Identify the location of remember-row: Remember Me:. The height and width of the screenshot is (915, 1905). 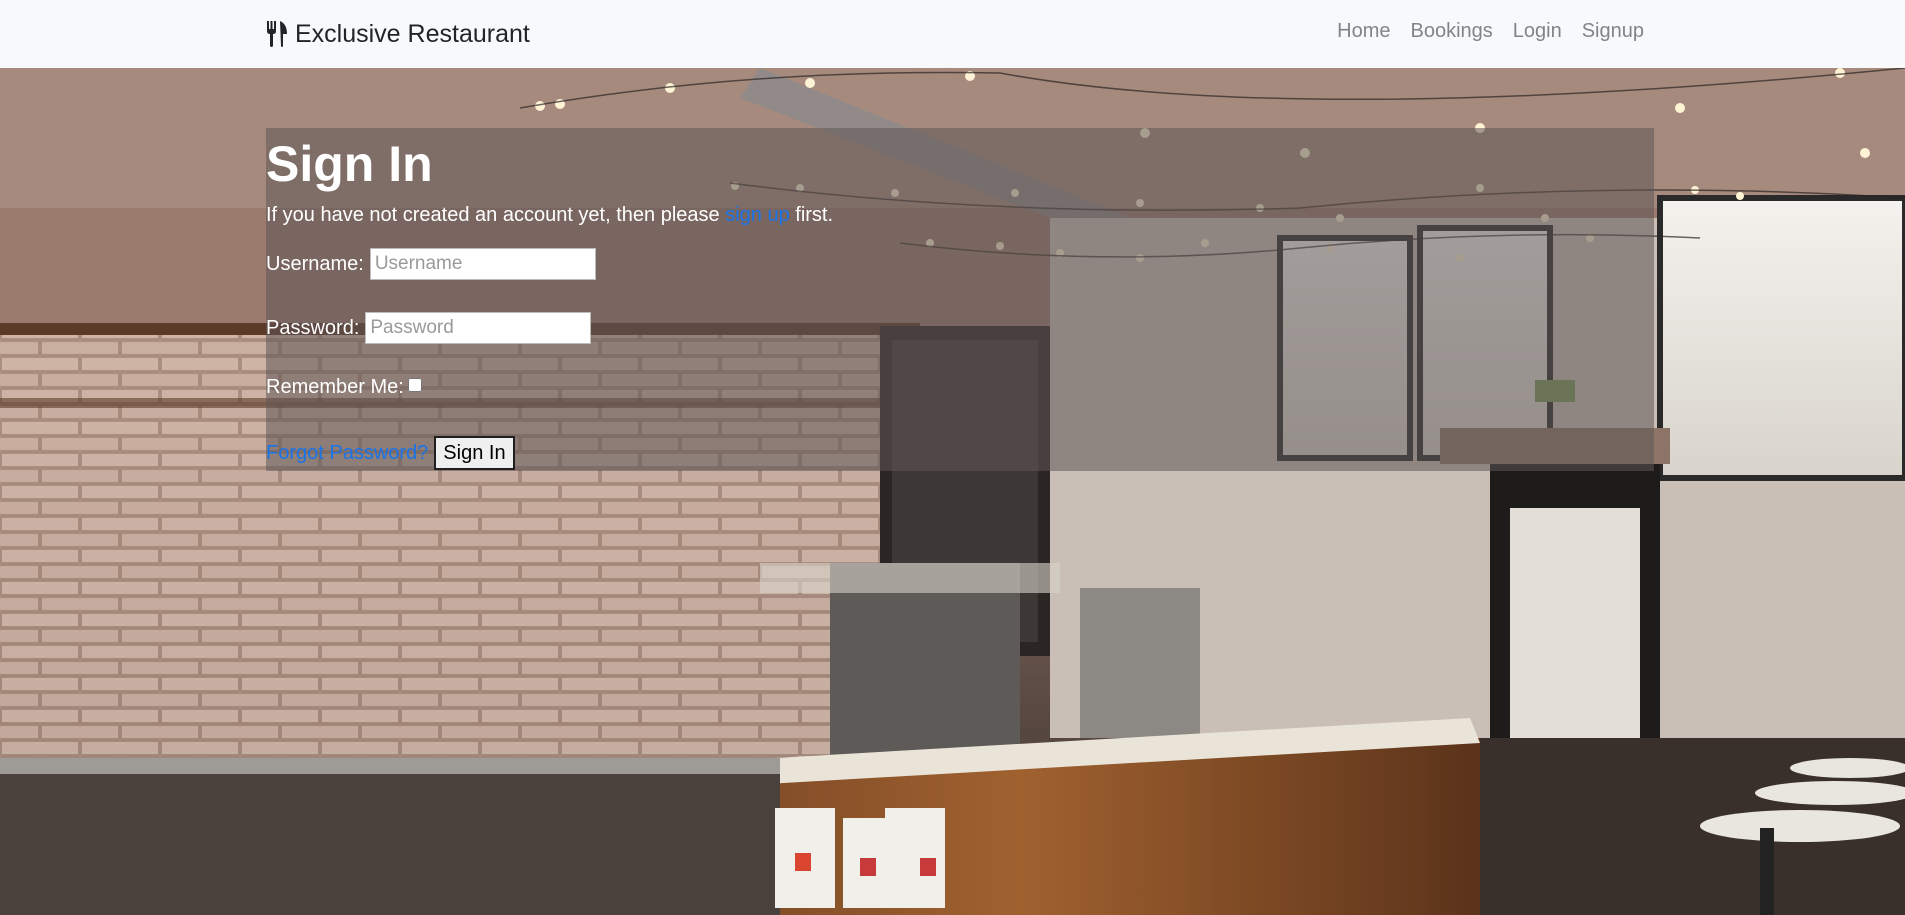
(344, 387).